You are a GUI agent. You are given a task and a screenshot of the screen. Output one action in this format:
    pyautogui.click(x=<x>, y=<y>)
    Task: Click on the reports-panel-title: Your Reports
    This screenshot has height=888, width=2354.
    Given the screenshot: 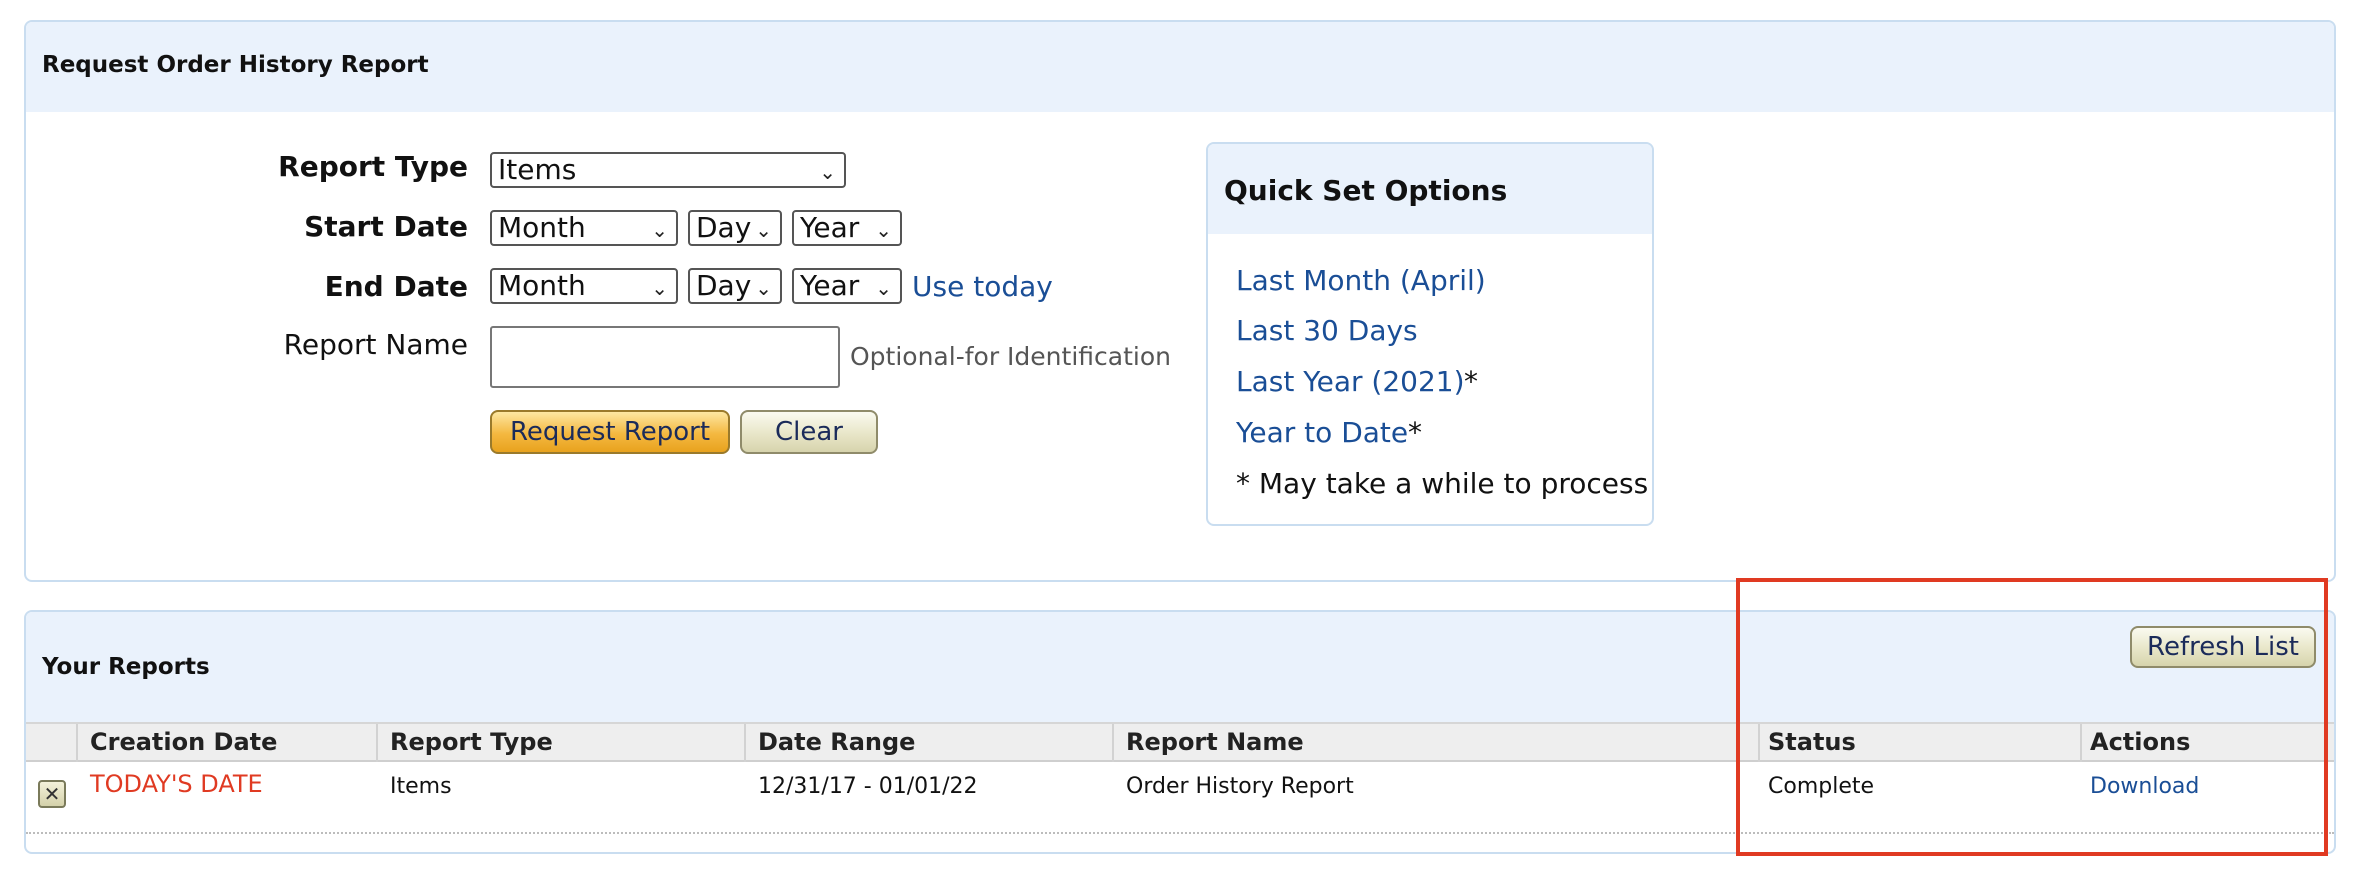 What is the action you would take?
    pyautogui.click(x=126, y=667)
    